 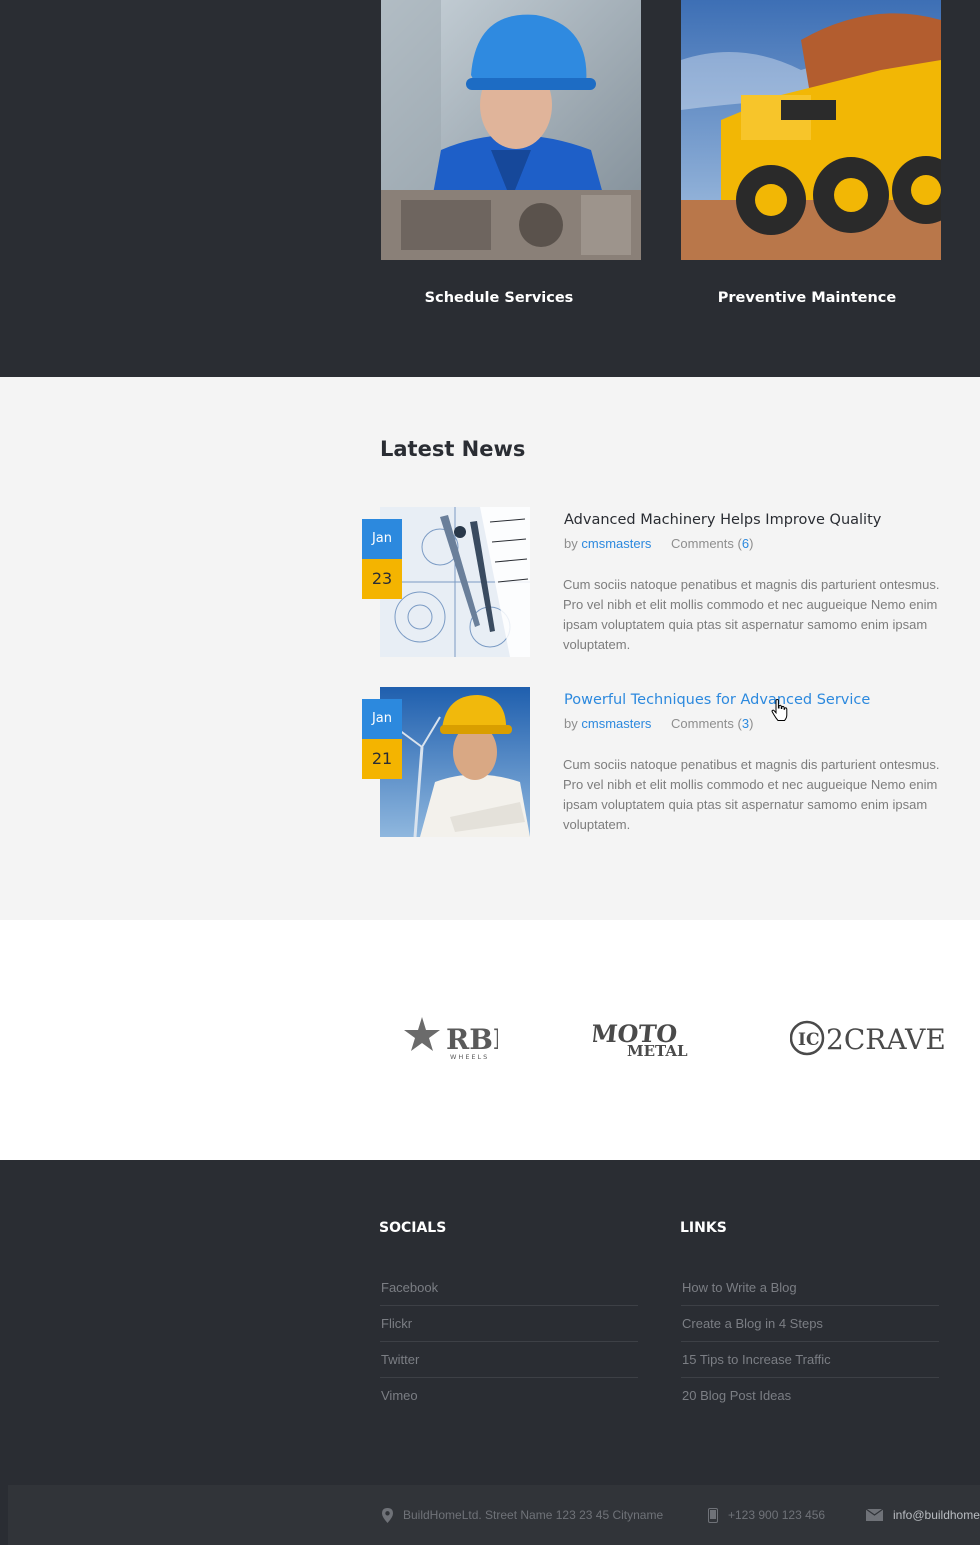 What do you see at coordinates (499, 298) in the screenshot?
I see `service-title-schedule: Schedule Services` at bounding box center [499, 298].